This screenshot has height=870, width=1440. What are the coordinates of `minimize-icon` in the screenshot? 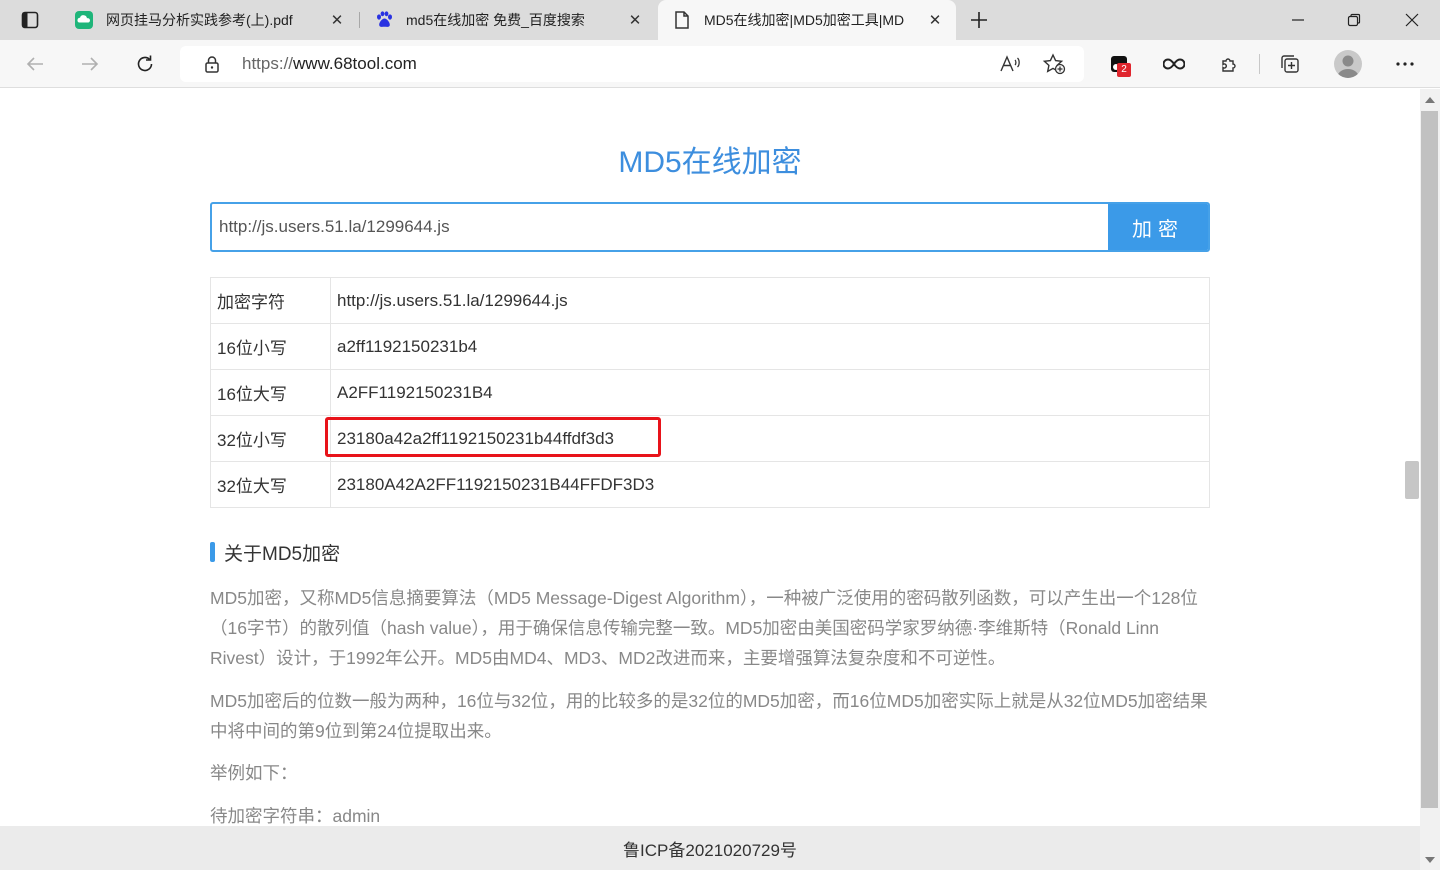 It's located at (1298, 20).